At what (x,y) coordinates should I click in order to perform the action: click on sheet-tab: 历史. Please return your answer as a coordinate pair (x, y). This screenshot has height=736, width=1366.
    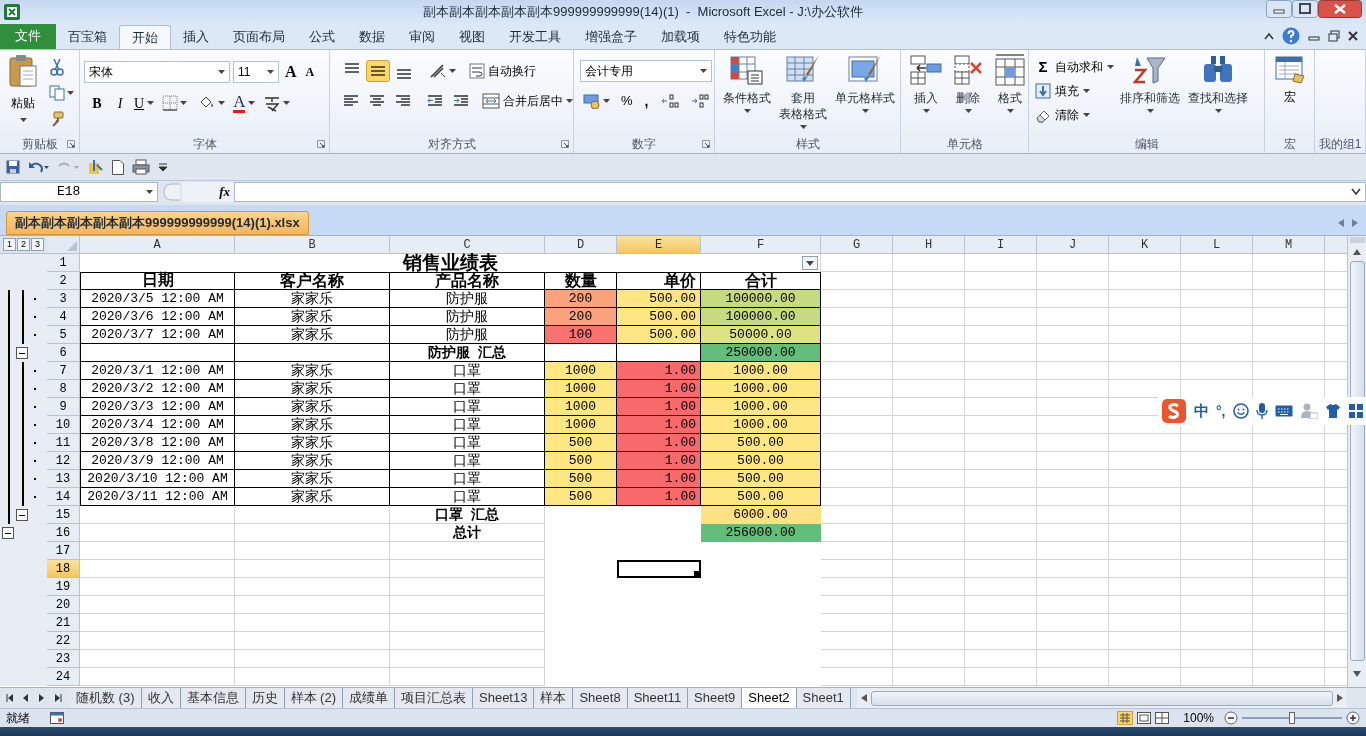
    Looking at the image, I should click on (265, 698).